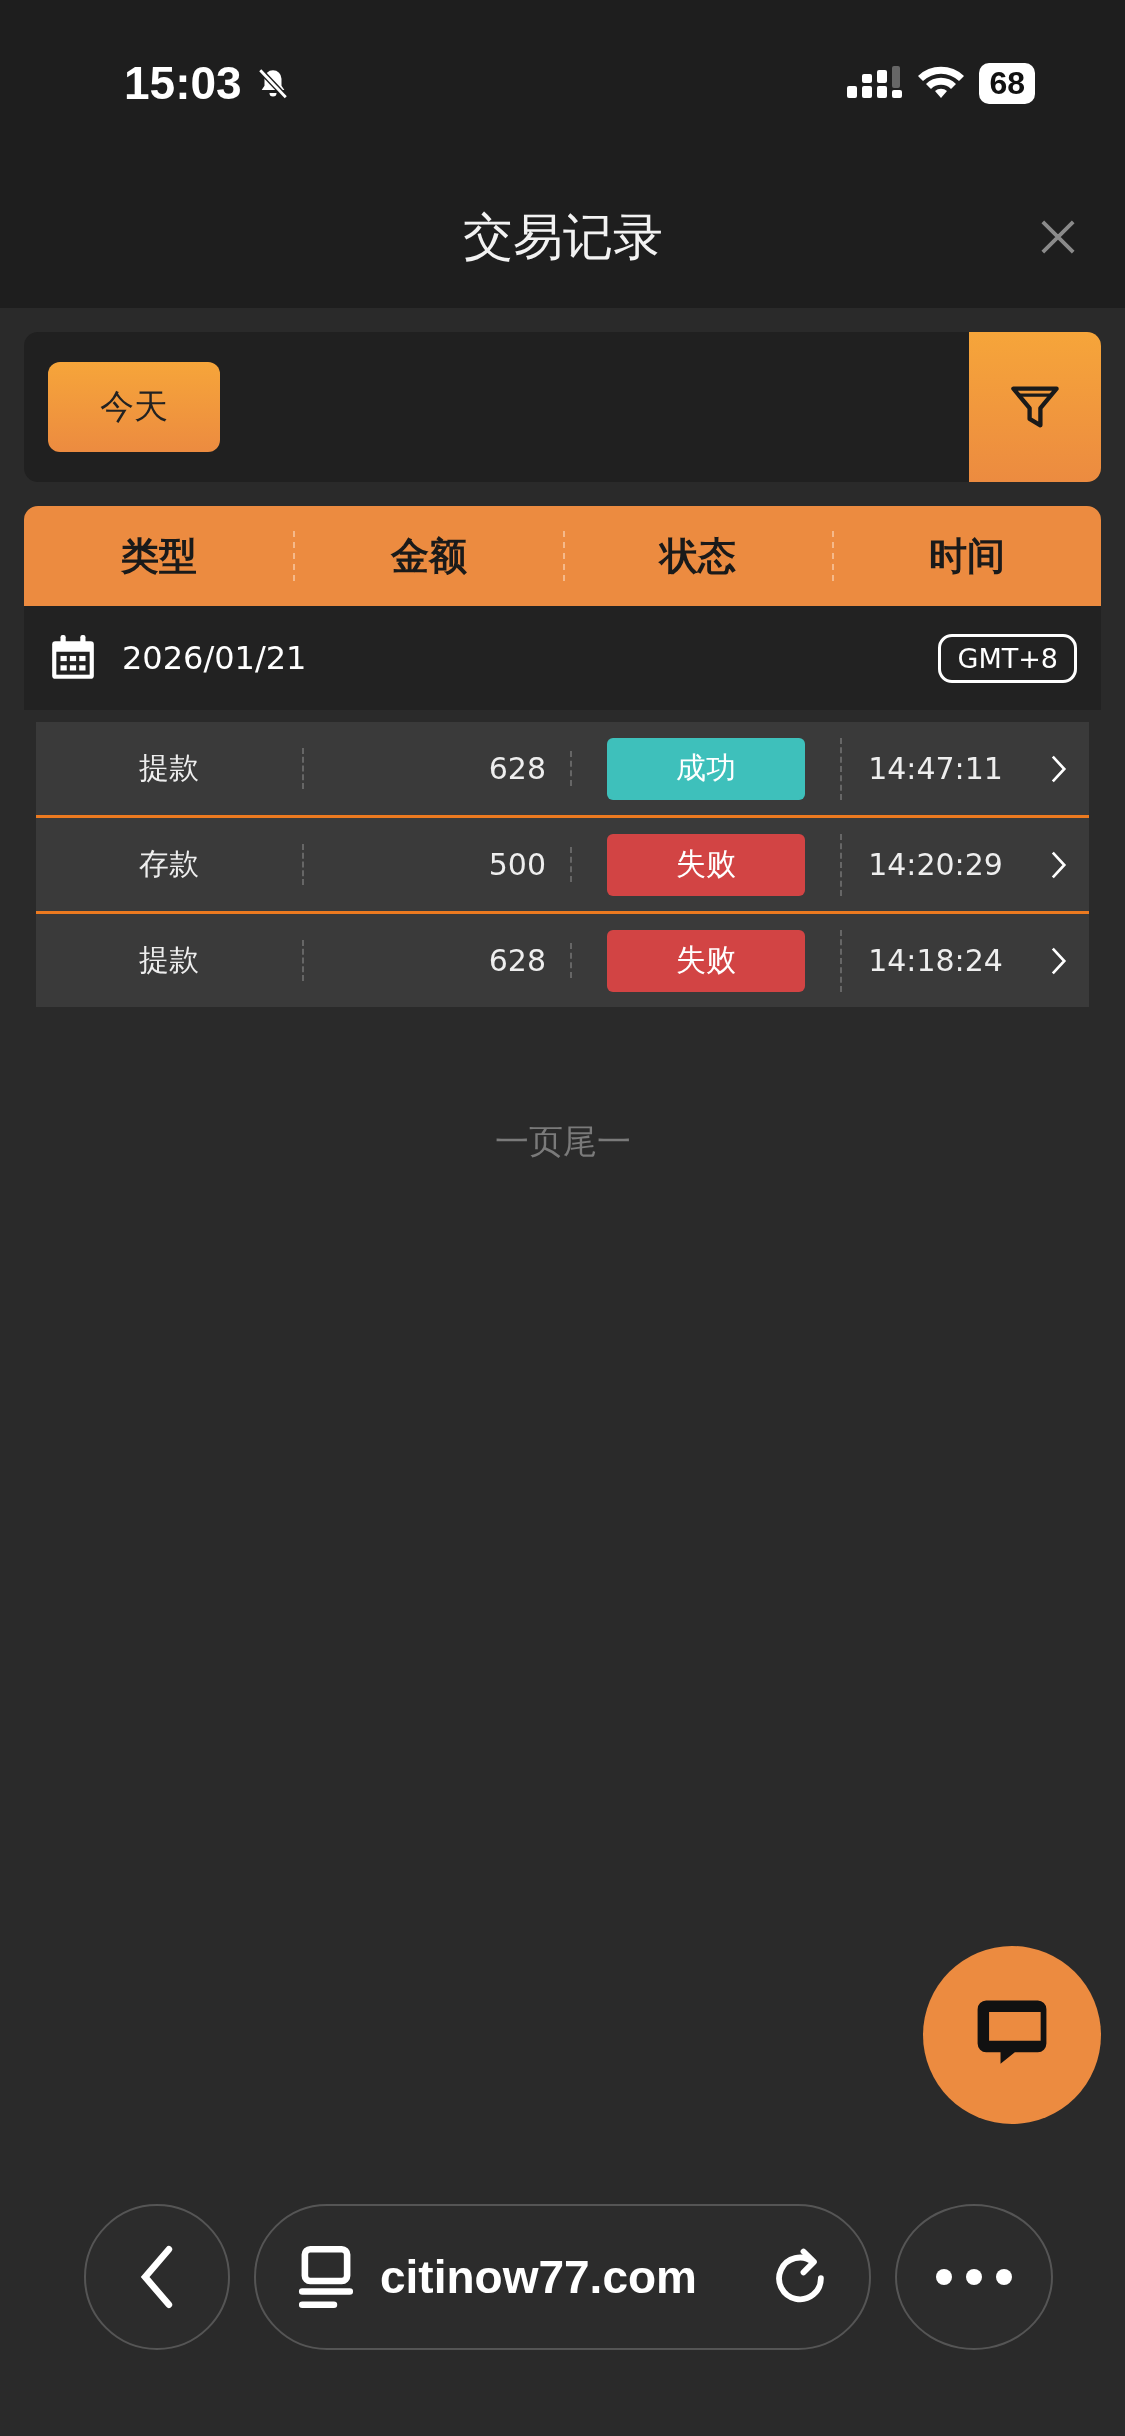 The height and width of the screenshot is (2436, 1125). What do you see at coordinates (966, 556) in the screenshot?
I see `column-header: 时间` at bounding box center [966, 556].